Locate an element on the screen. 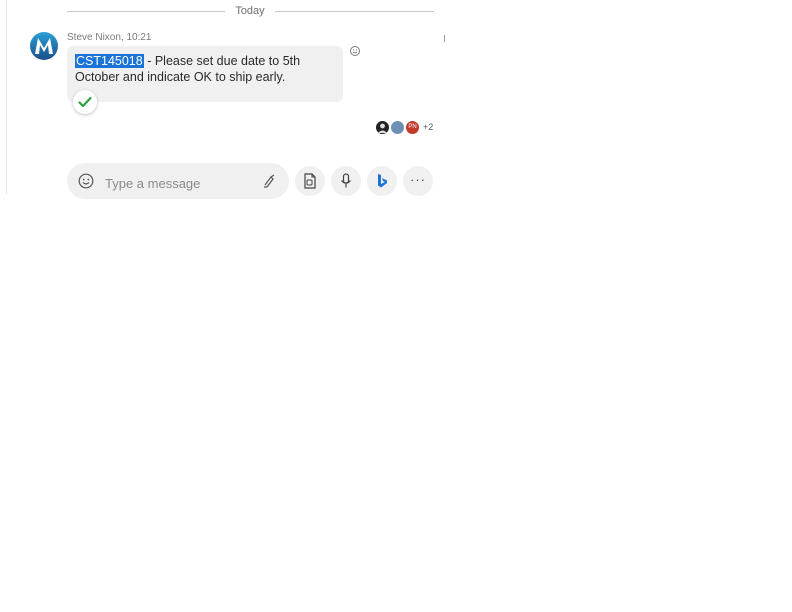 Image resolution: width=792 pixels, height=612 pixels. bing-icon is located at coordinates (382, 181).